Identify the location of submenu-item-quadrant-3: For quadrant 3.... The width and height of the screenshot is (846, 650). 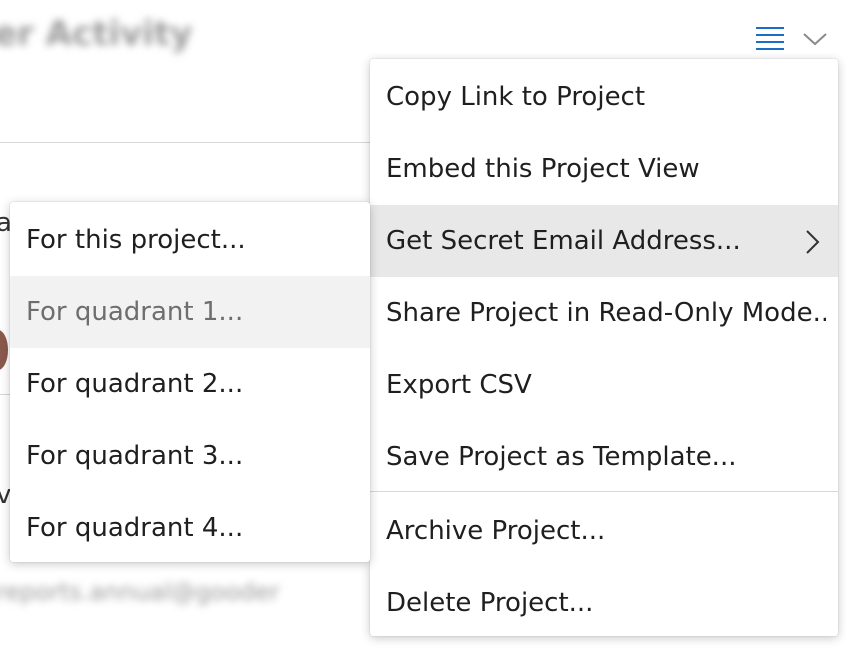
(190, 456).